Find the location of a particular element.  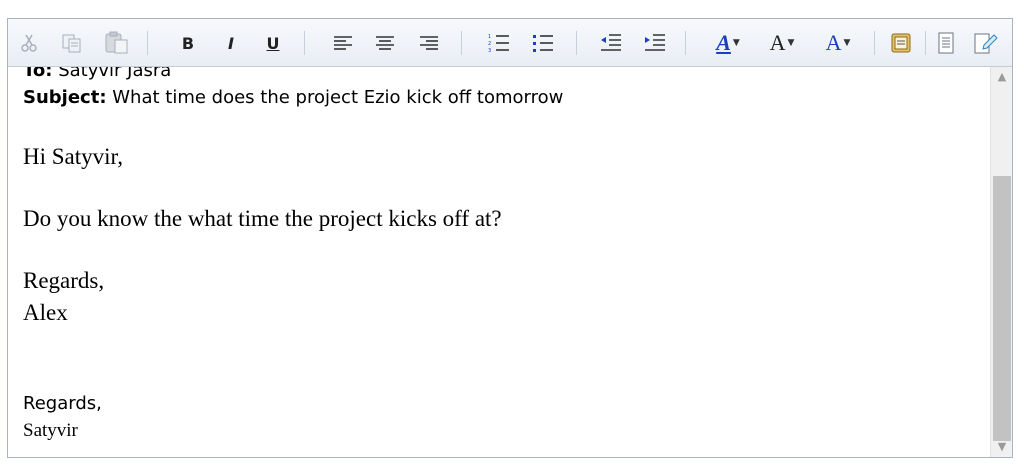

edit-document-icon is located at coordinates (986, 43).